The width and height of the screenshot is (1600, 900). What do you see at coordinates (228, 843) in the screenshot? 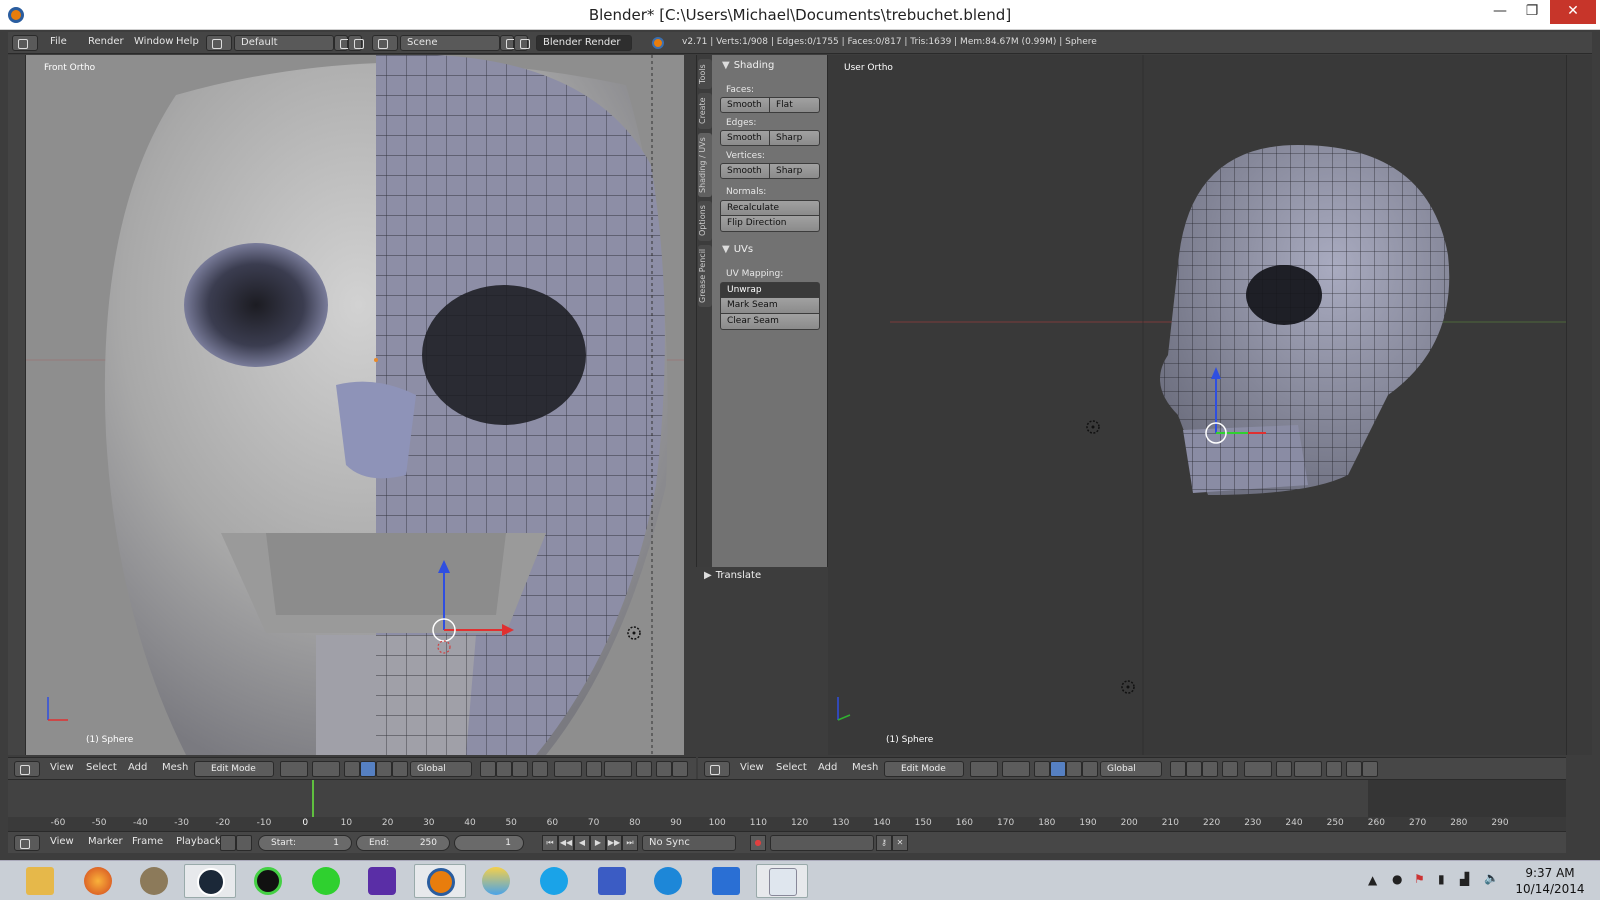
I see `preview-range-icon` at bounding box center [228, 843].